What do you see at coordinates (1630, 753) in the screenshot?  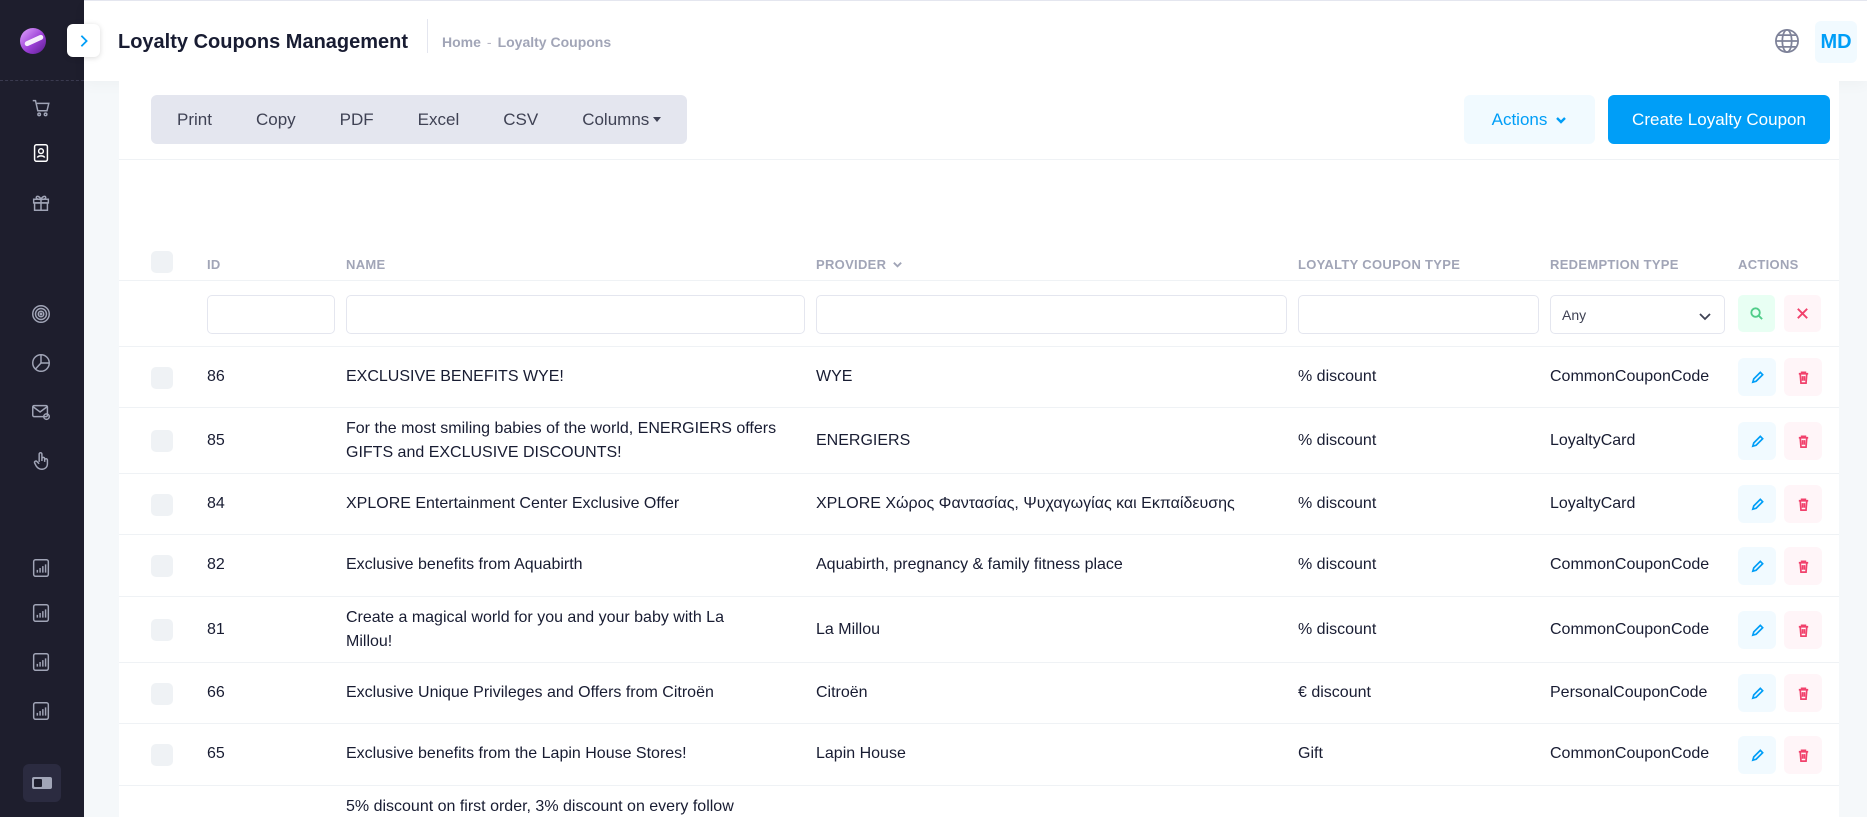 I see `cell-redemption-type: CommonCouponCode` at bounding box center [1630, 753].